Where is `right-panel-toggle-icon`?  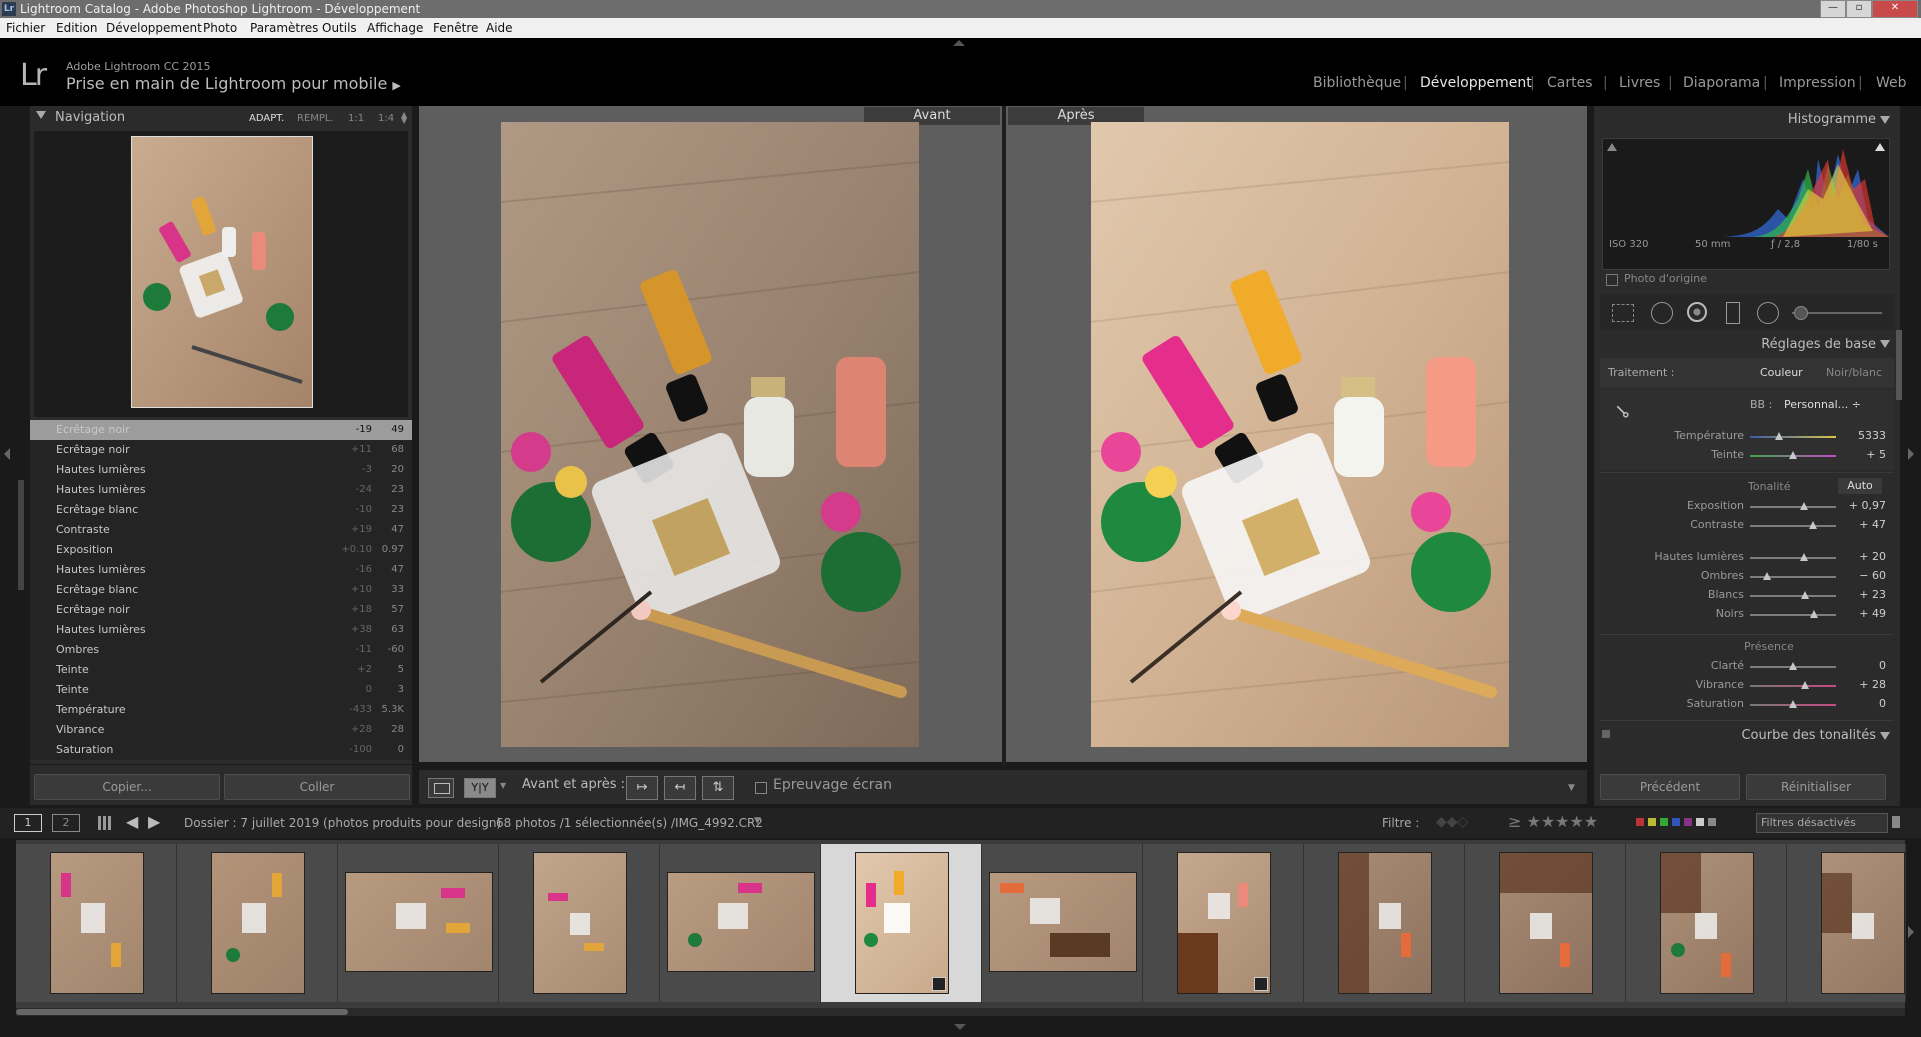
right-panel-toggle-icon is located at coordinates (1911, 454).